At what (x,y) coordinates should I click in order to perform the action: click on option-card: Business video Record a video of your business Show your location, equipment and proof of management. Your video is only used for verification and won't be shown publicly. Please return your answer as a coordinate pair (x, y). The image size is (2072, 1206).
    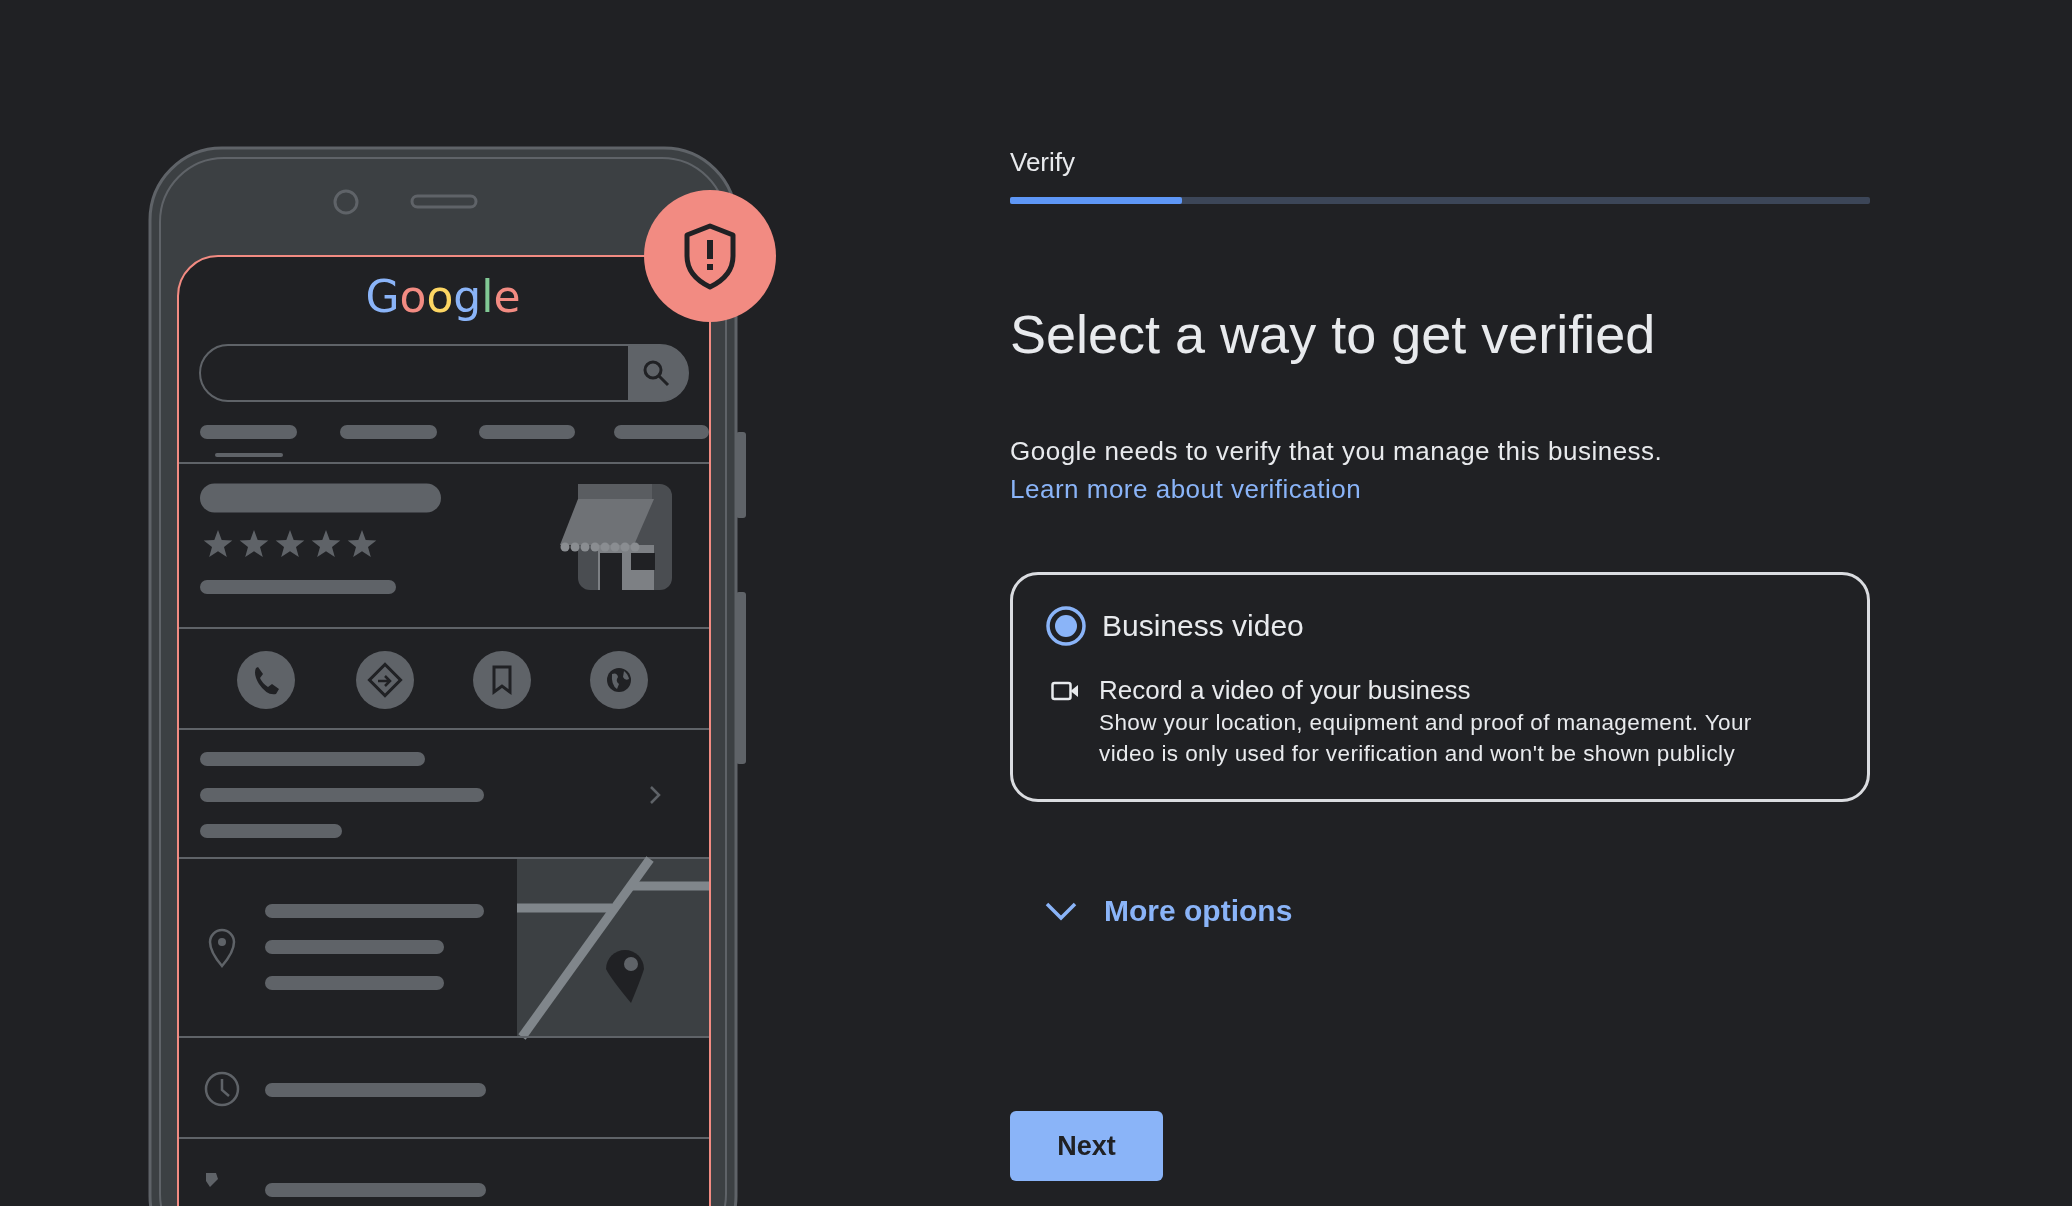
    Looking at the image, I should click on (1440, 687).